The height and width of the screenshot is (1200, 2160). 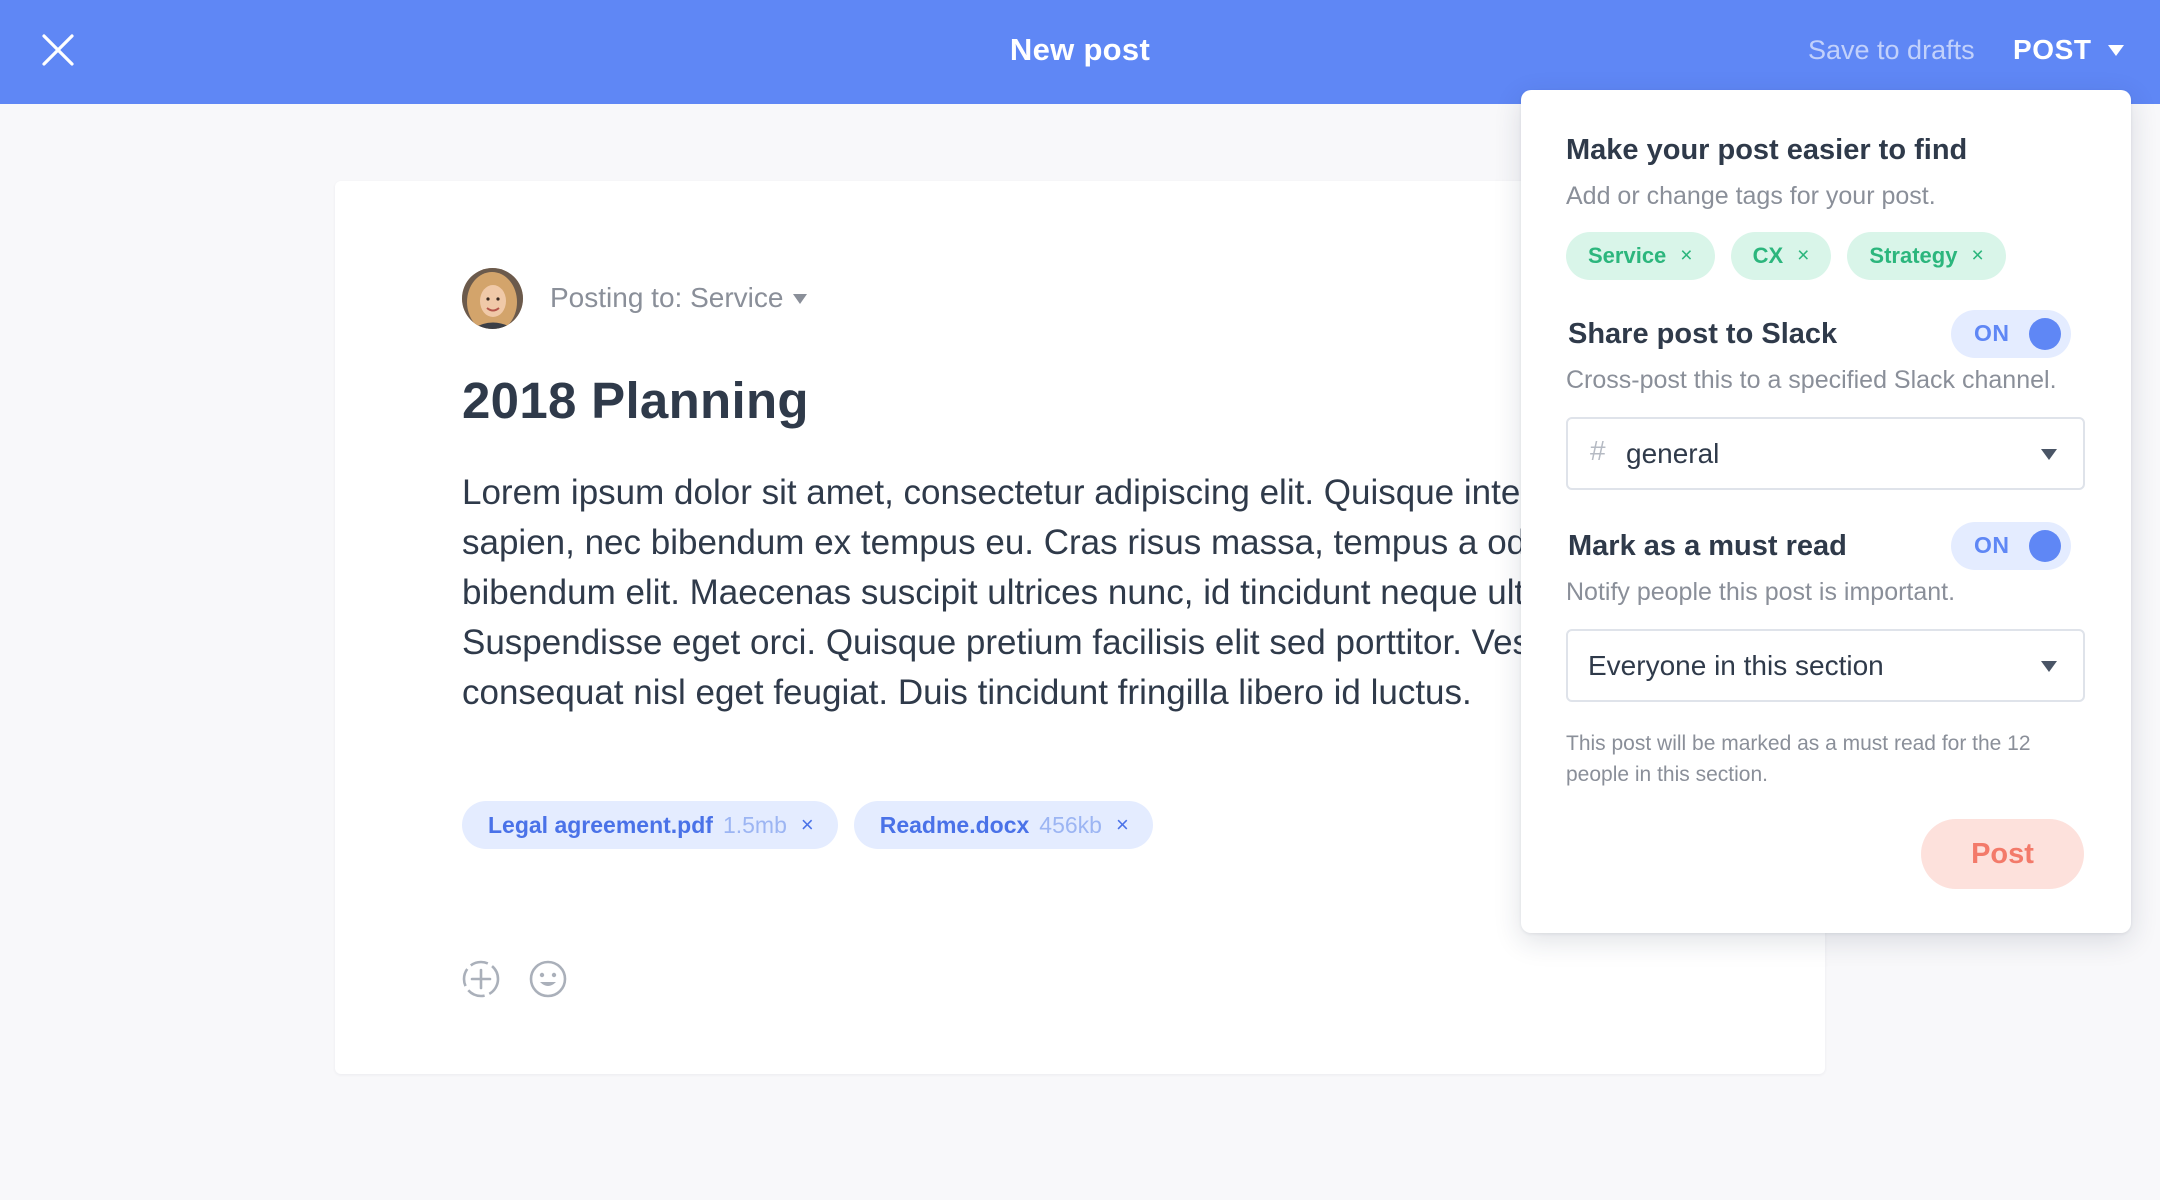 I want to click on avatar, so click(x=492, y=298).